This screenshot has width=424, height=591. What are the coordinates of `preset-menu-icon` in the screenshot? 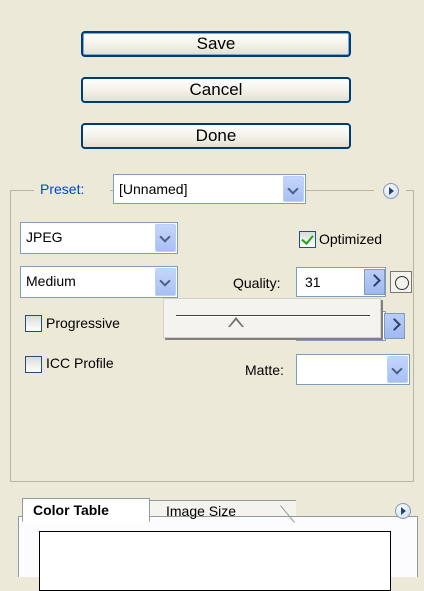 It's located at (391, 191).